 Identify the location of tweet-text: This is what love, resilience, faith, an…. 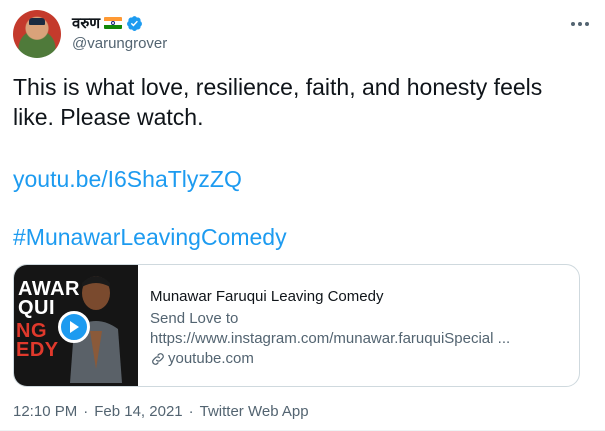
(303, 102).